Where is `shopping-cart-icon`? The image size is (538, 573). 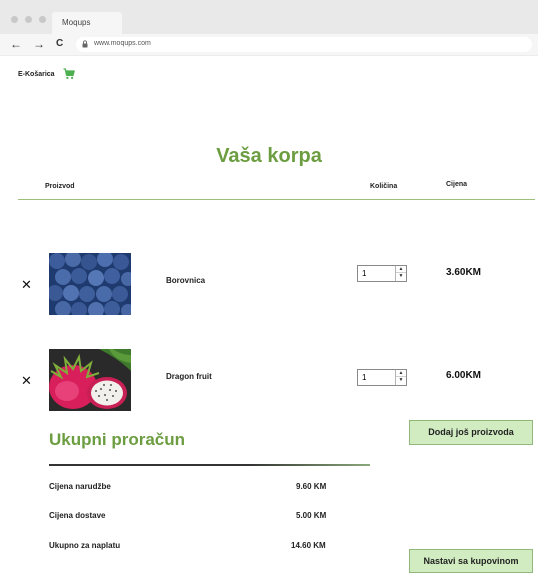
shopping-cart-icon is located at coordinates (69, 74).